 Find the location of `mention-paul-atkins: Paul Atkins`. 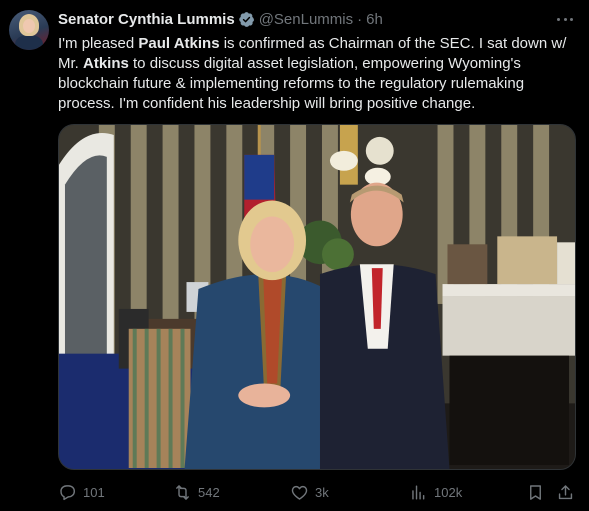

mention-paul-atkins: Paul Atkins is located at coordinates (179, 43).